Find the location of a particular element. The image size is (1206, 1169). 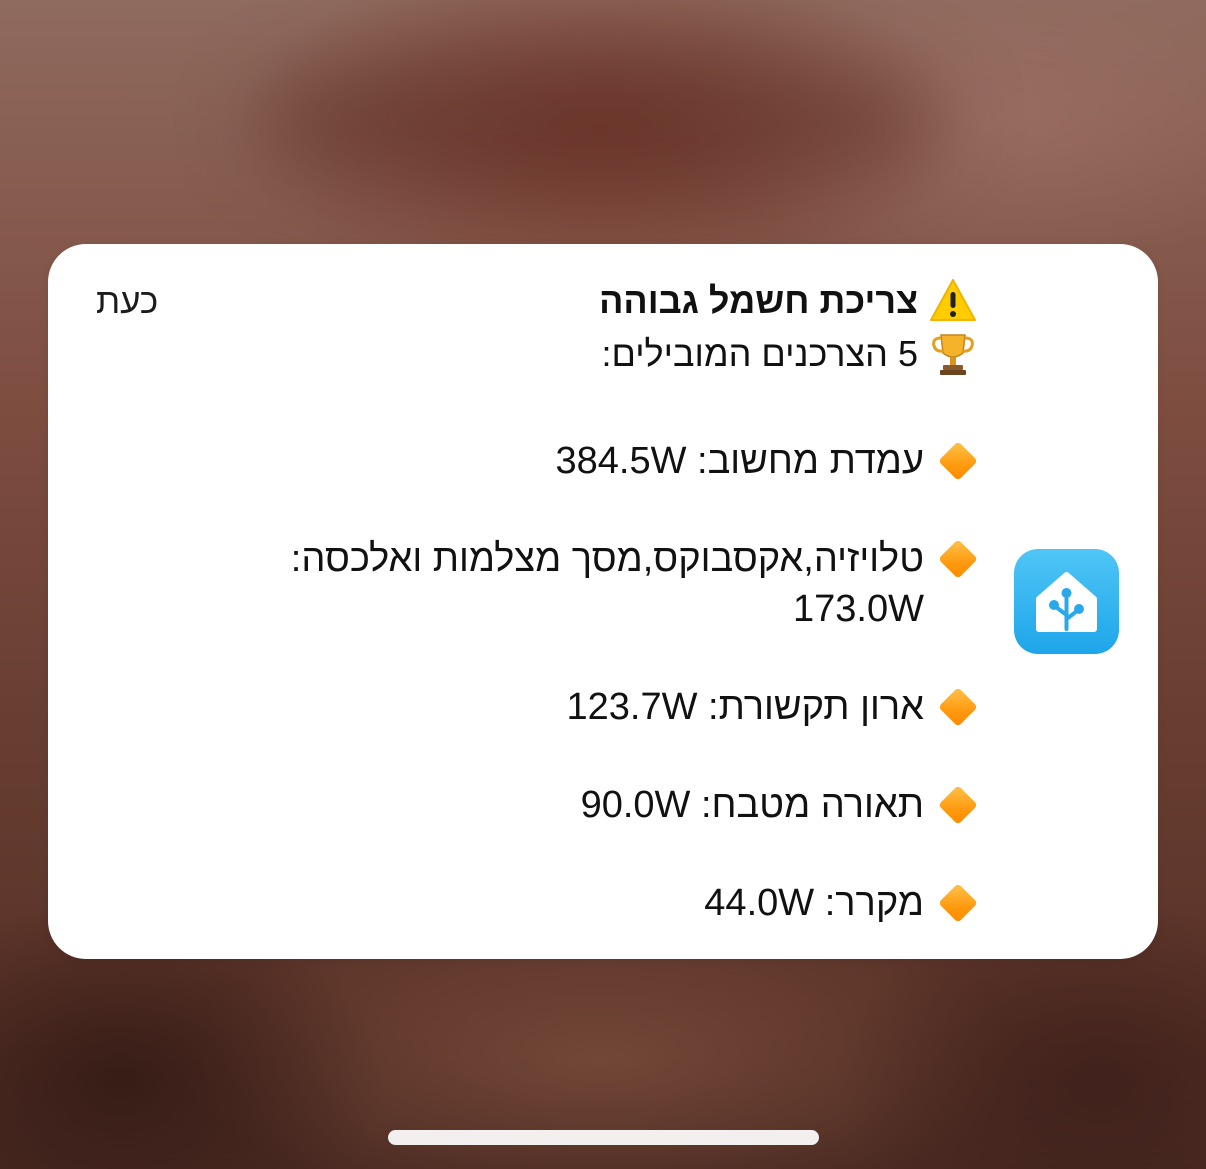

warning-icon is located at coordinates (953, 301).